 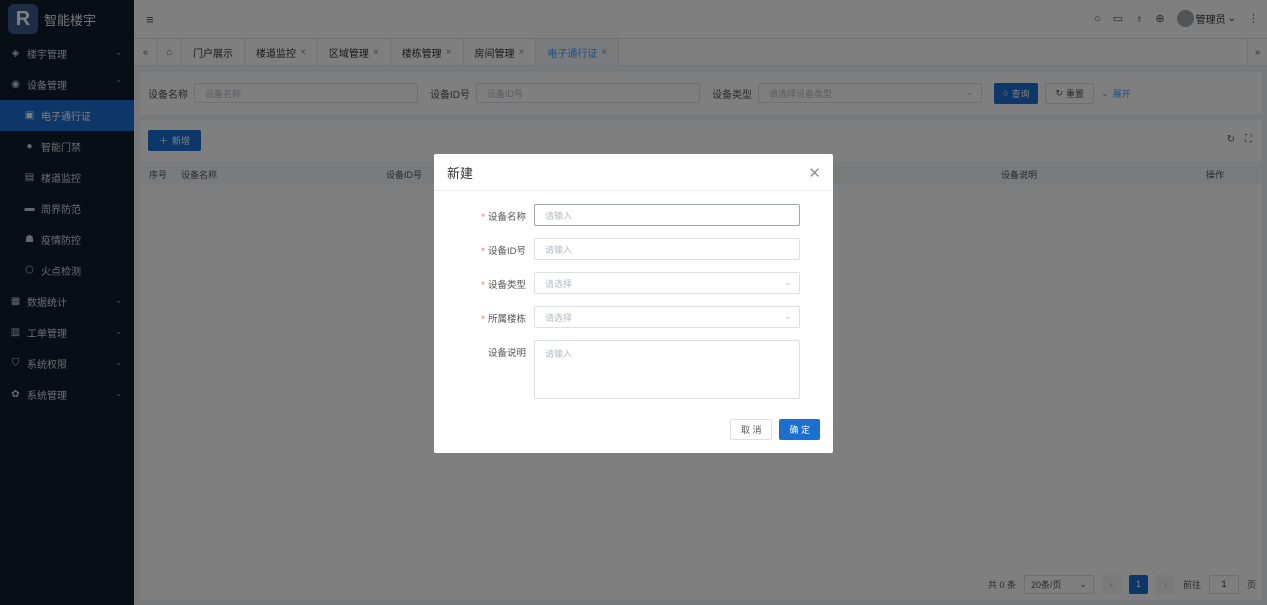 What do you see at coordinates (503, 217) in the screenshot?
I see `field-label: * 设备名称` at bounding box center [503, 217].